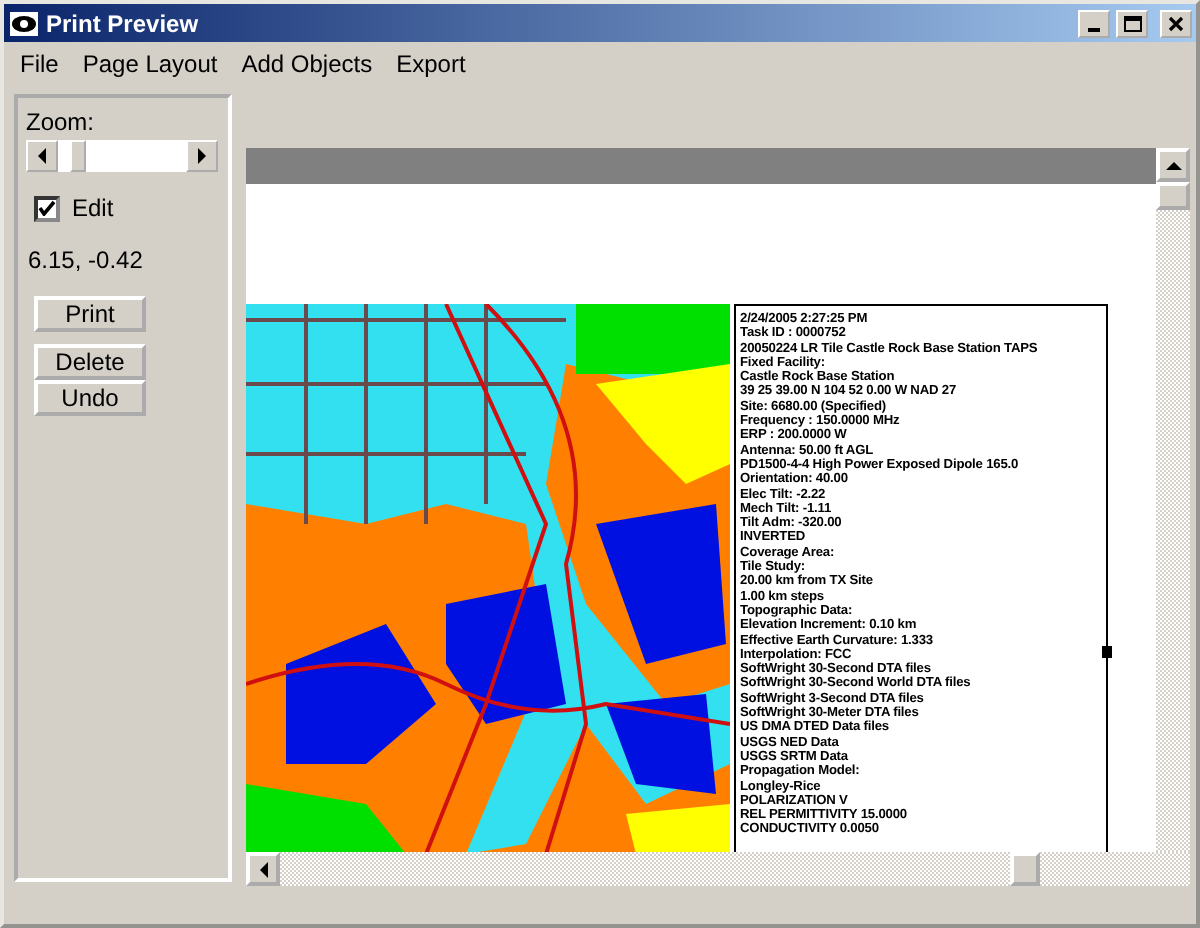 The image size is (1200, 928). Describe the element at coordinates (718, 869) in the screenshot. I see `horizontal-scrollbar` at that location.